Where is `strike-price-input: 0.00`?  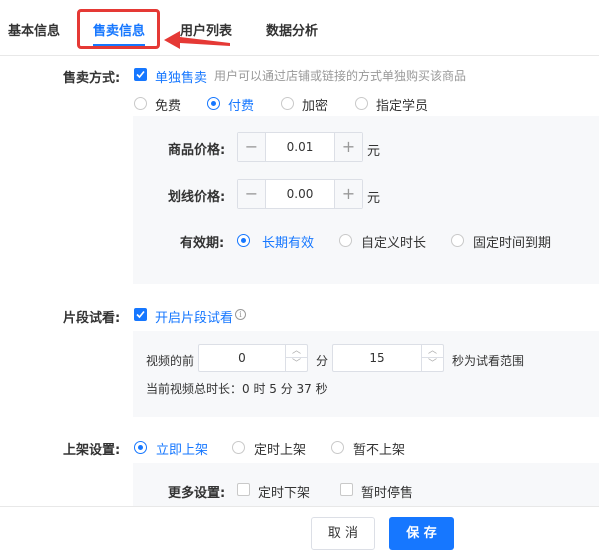 strike-price-input: 0.00 is located at coordinates (300, 194).